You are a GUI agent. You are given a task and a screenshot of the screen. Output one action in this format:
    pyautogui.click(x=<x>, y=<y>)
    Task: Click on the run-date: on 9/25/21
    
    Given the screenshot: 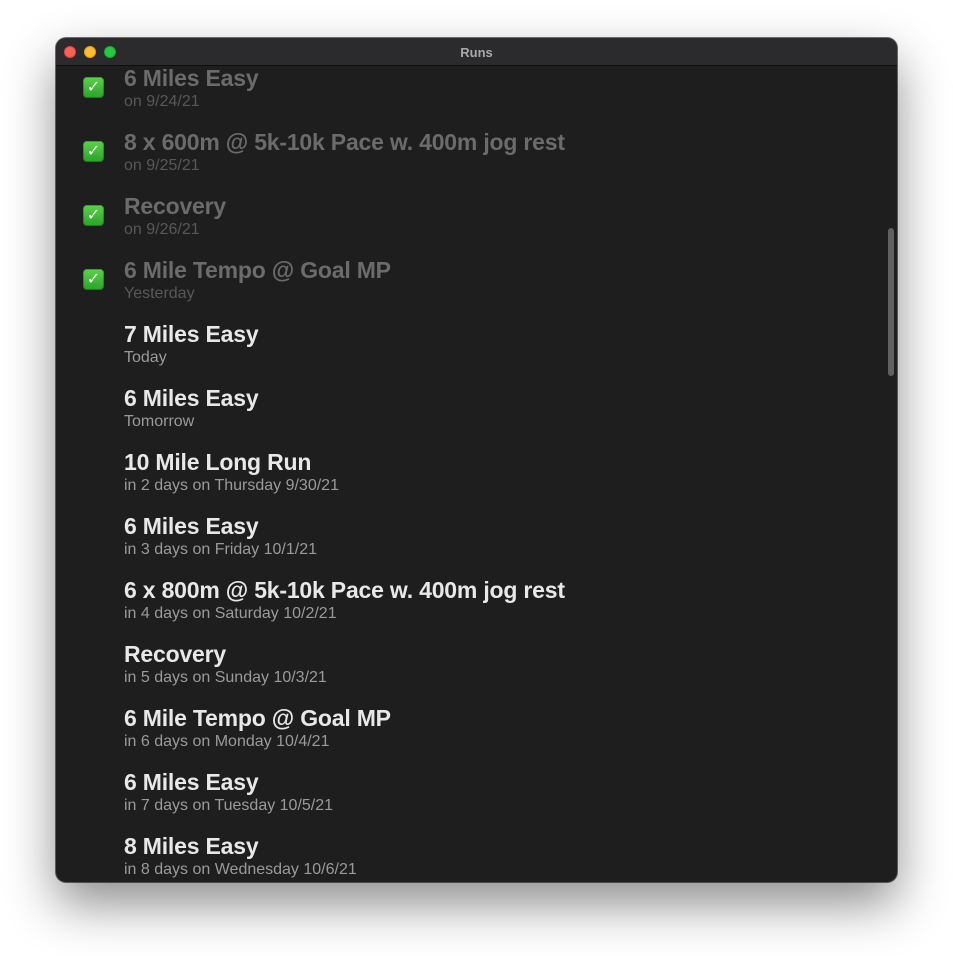 What is the action you would take?
    pyautogui.click(x=162, y=165)
    